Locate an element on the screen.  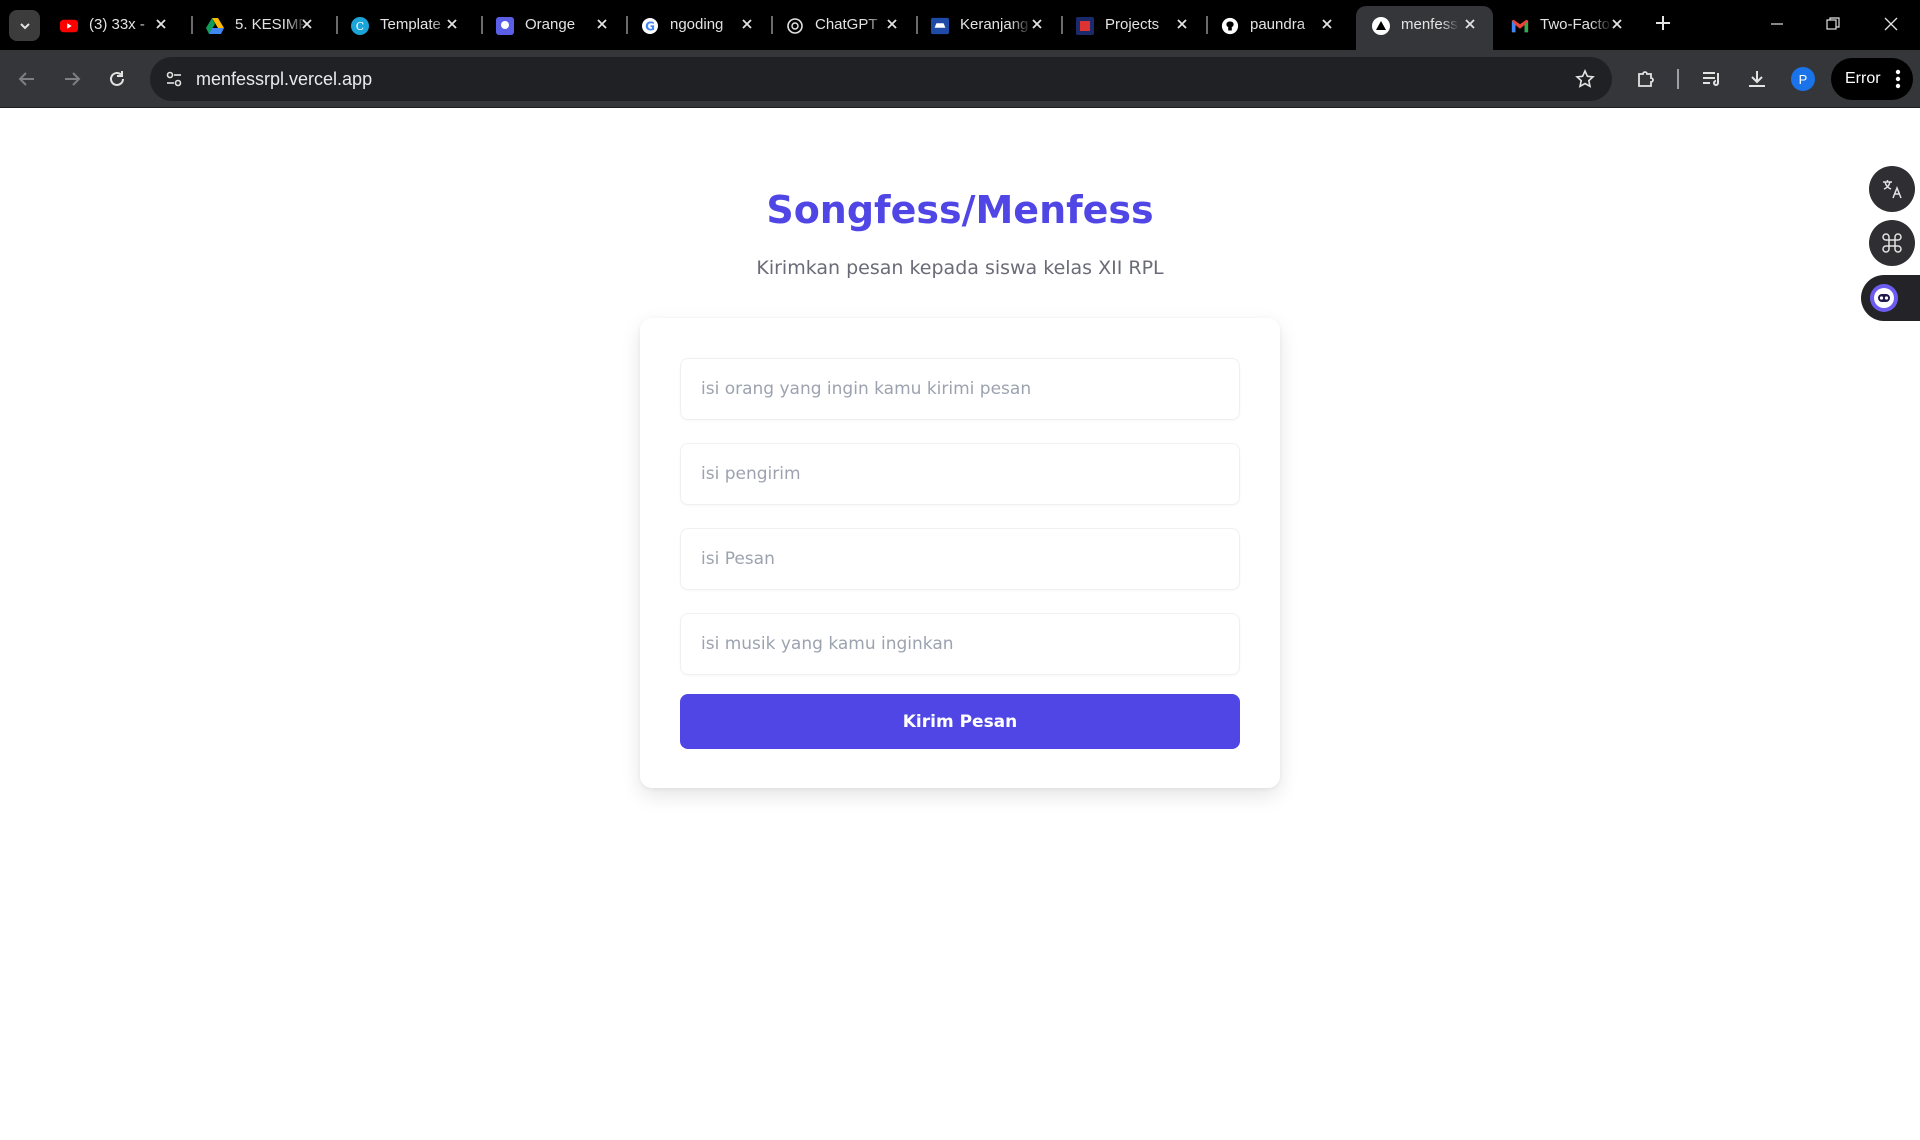
extensions-button is located at coordinates (1646, 79).